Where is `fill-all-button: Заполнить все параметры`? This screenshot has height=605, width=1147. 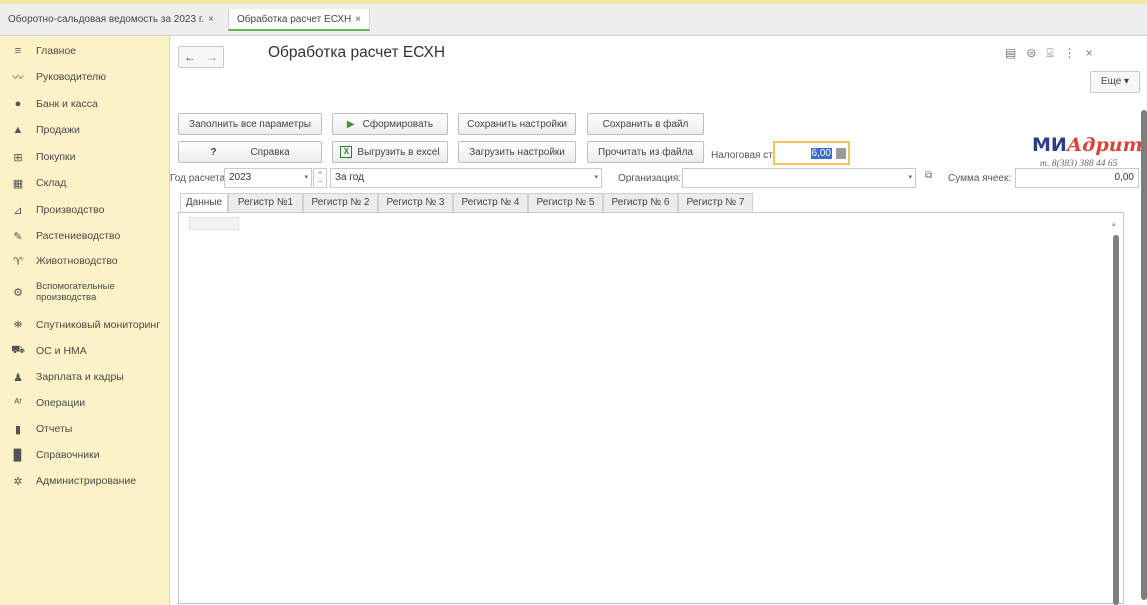
fill-all-button: Заполнить все параметры is located at coordinates (250, 124).